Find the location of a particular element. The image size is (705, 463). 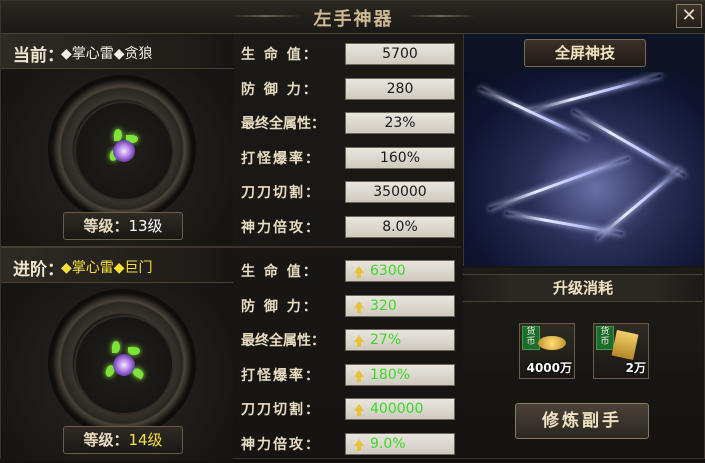

next-header: 进阶： ◆掌心雷◆巨门 is located at coordinates (117, 265).